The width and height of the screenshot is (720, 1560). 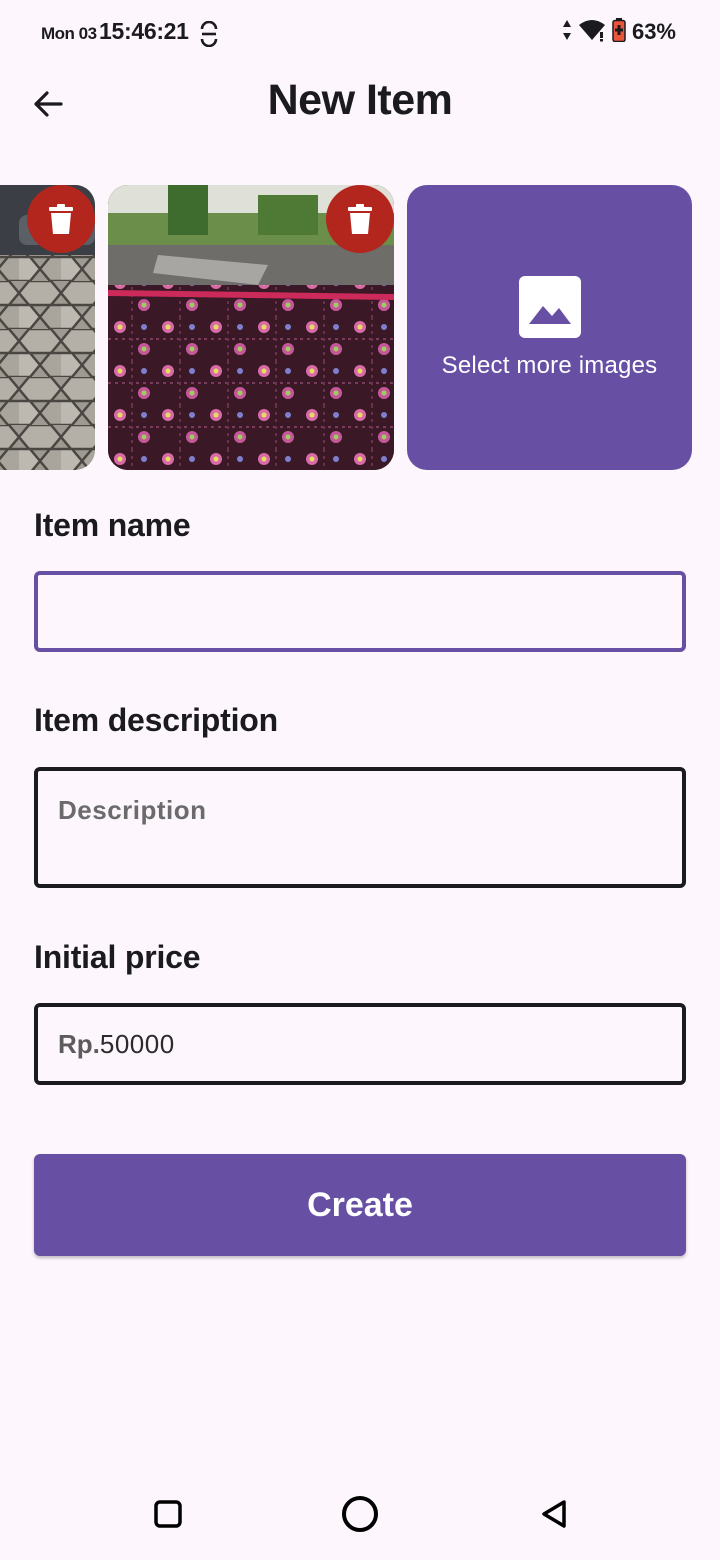 I want to click on initial-price-label: Initial price, so click(x=117, y=957).